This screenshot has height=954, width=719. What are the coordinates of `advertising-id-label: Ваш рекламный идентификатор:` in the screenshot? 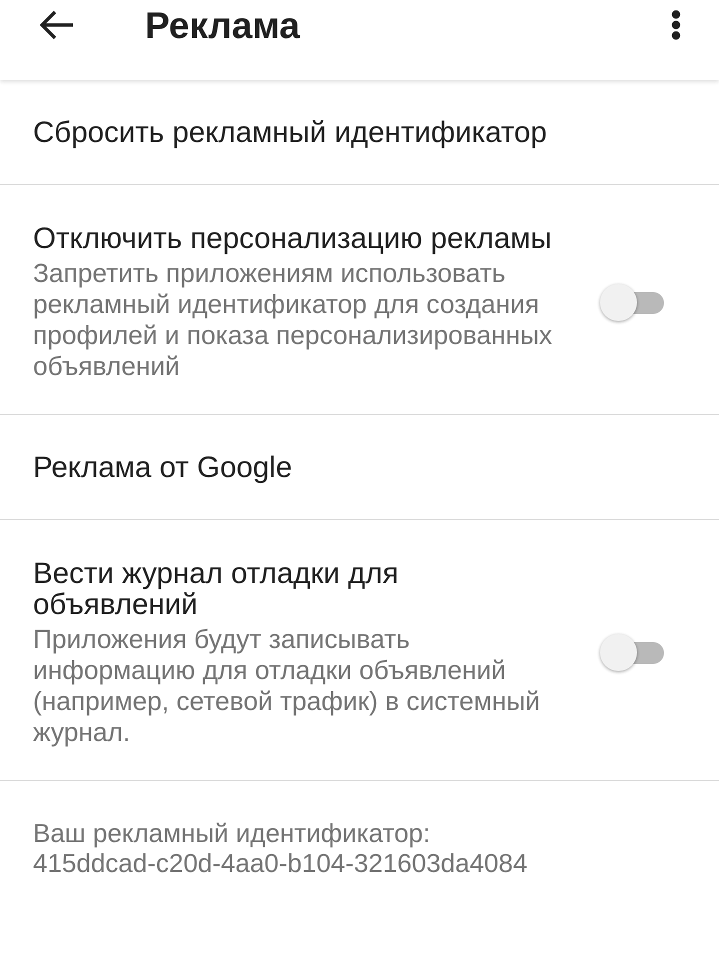 It's located at (232, 833).